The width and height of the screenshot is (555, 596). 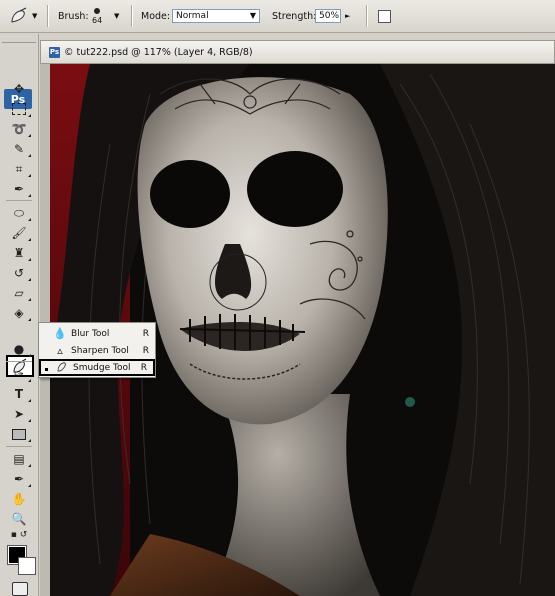 I want to click on chevron-right-icon: ►, so click(x=347, y=16).